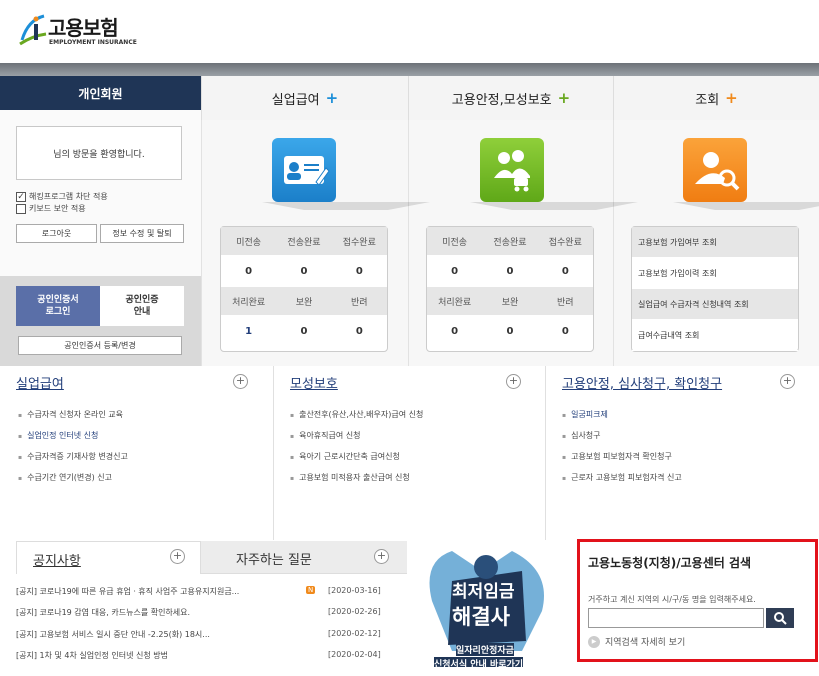 The height and width of the screenshot is (676, 819). What do you see at coordinates (483, 592) in the screenshot?
I see `banner-line1: 최저임금` at bounding box center [483, 592].